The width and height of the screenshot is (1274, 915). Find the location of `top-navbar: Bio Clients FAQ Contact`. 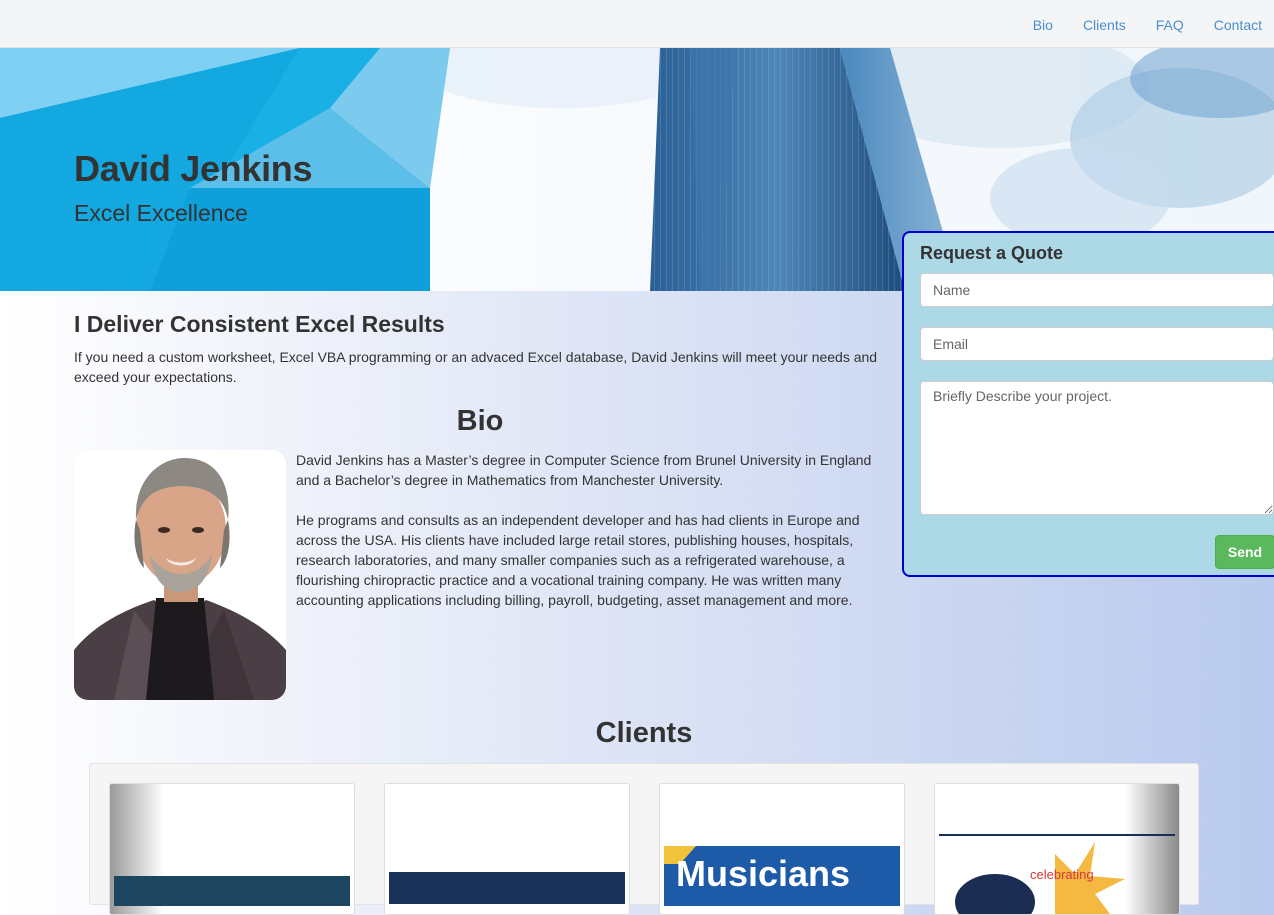

top-navbar: Bio Clients FAQ Contact is located at coordinates (637, 24).